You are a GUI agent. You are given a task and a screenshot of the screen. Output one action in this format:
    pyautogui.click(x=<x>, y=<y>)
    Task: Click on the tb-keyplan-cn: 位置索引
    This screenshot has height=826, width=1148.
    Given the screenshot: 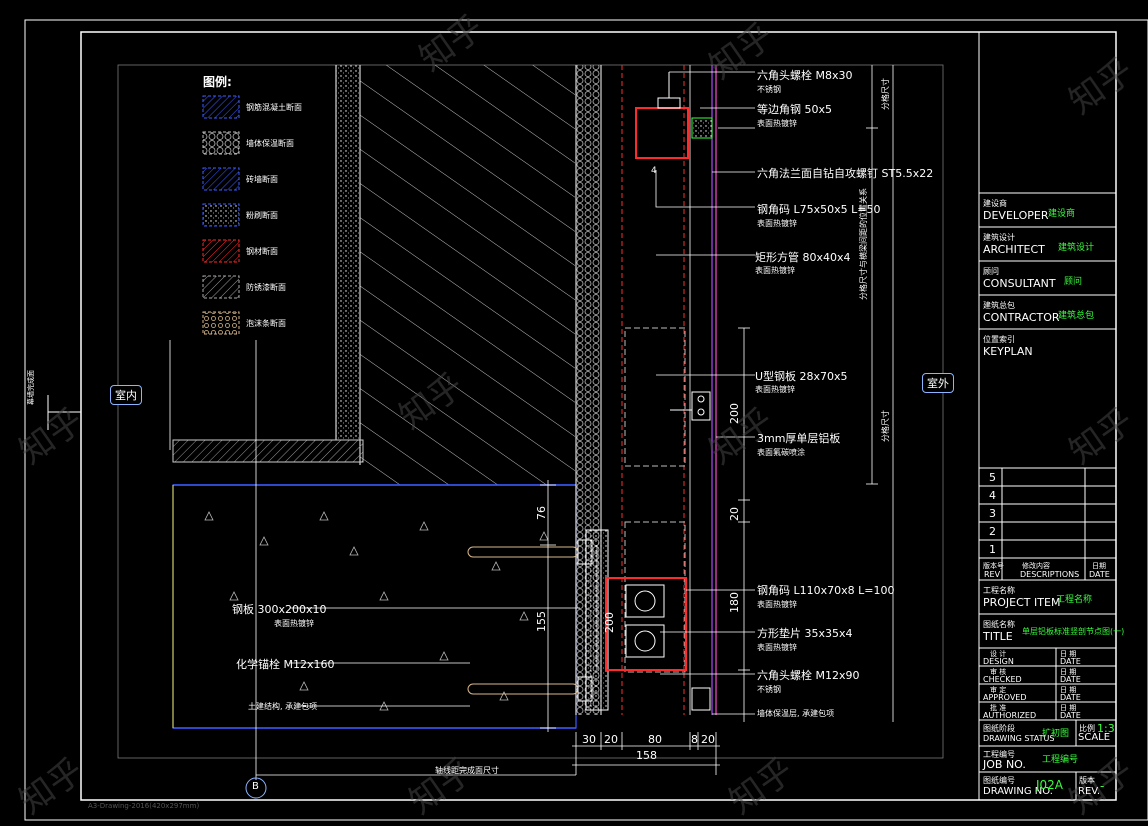 What is the action you would take?
    pyautogui.click(x=999, y=339)
    